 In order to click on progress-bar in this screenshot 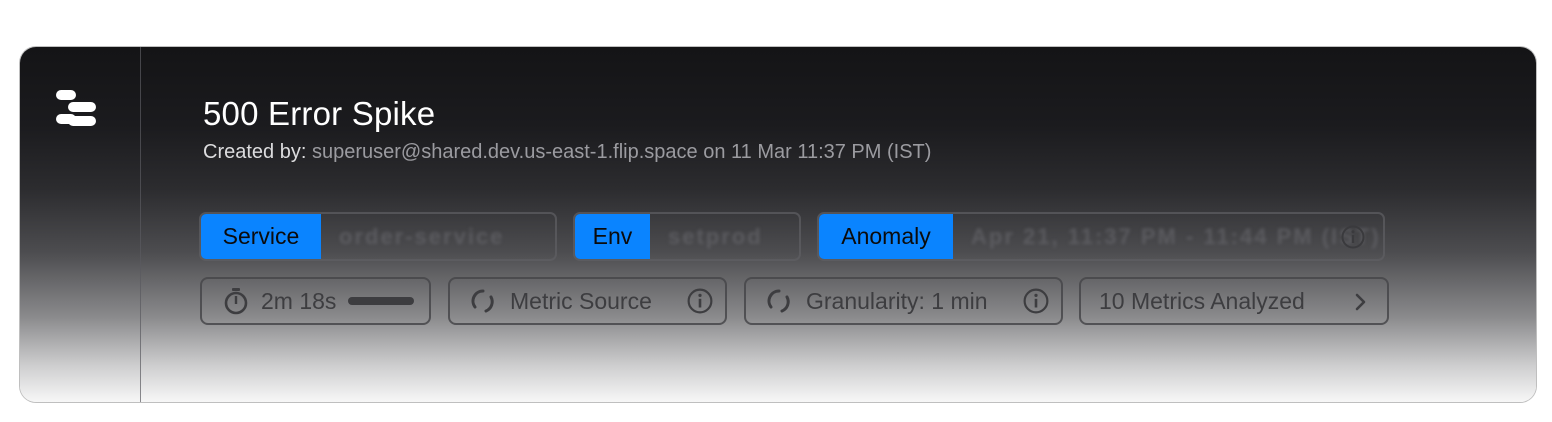, I will do `click(381, 301)`.